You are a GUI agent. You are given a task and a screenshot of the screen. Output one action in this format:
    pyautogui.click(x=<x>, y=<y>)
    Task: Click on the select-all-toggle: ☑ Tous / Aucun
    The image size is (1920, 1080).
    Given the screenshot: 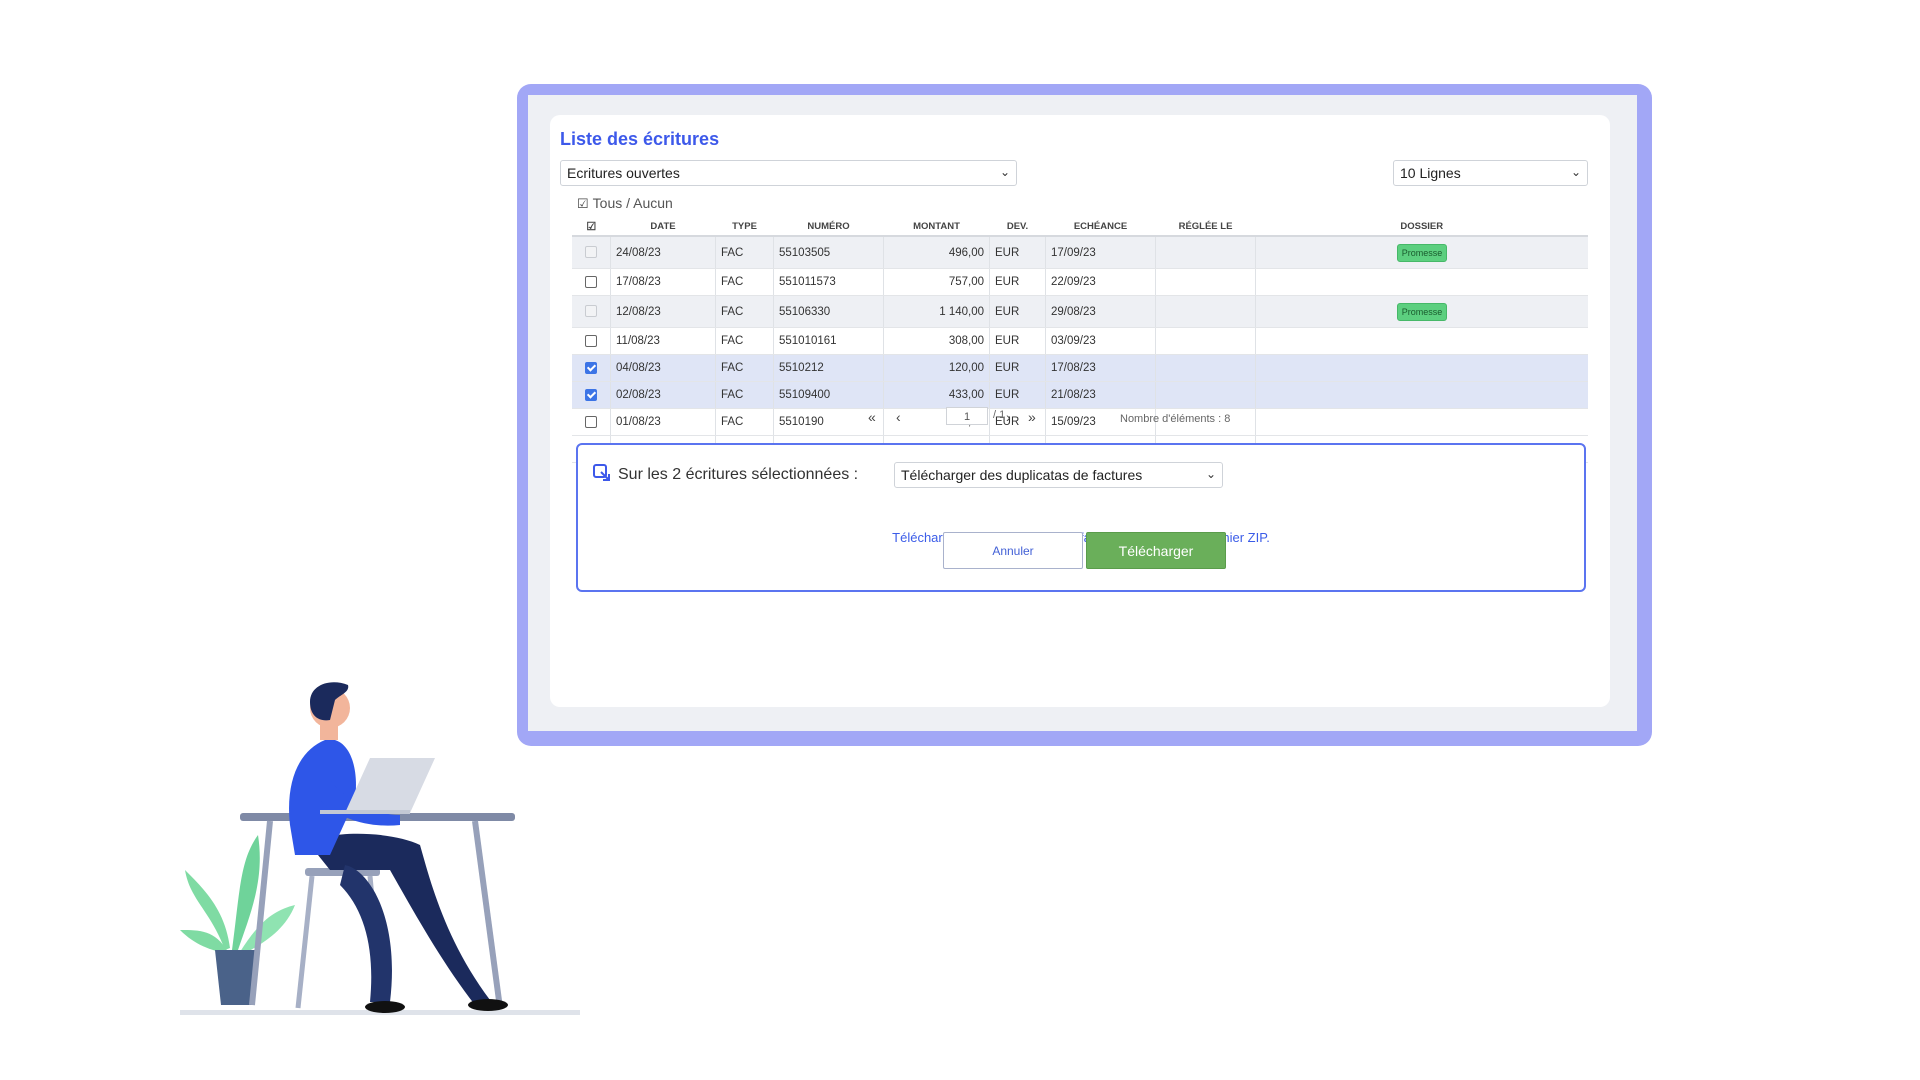 What is the action you would take?
    pyautogui.click(x=625, y=203)
    